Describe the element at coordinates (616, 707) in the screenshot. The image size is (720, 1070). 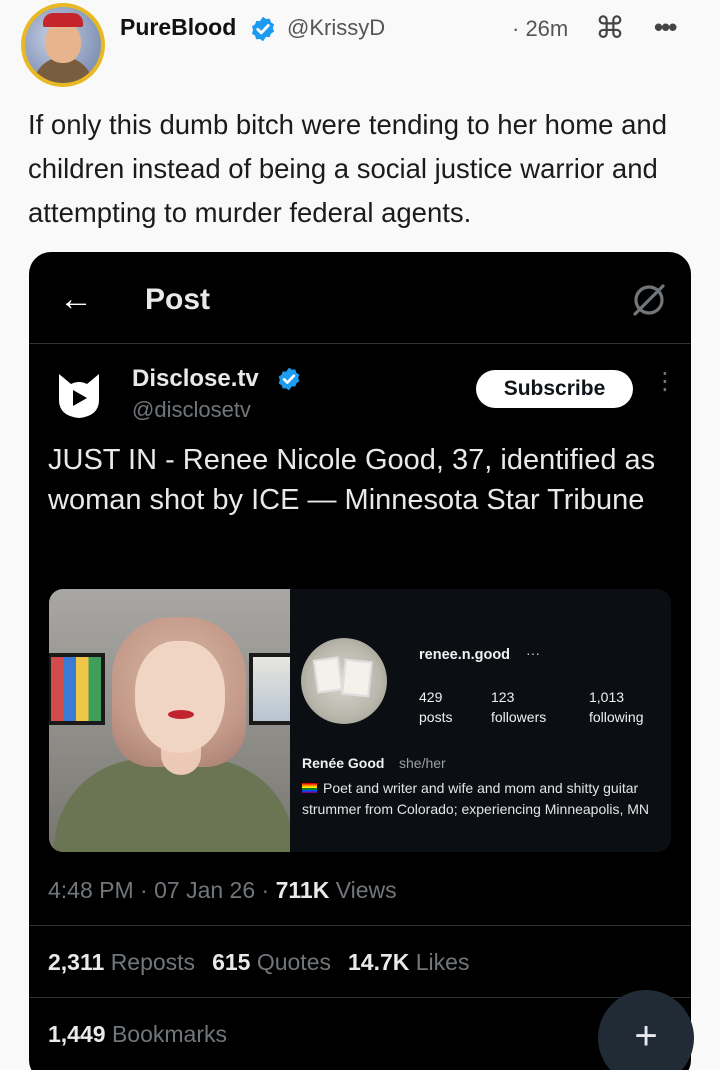
I see `instagram-stat-following: 1,013 following` at that location.